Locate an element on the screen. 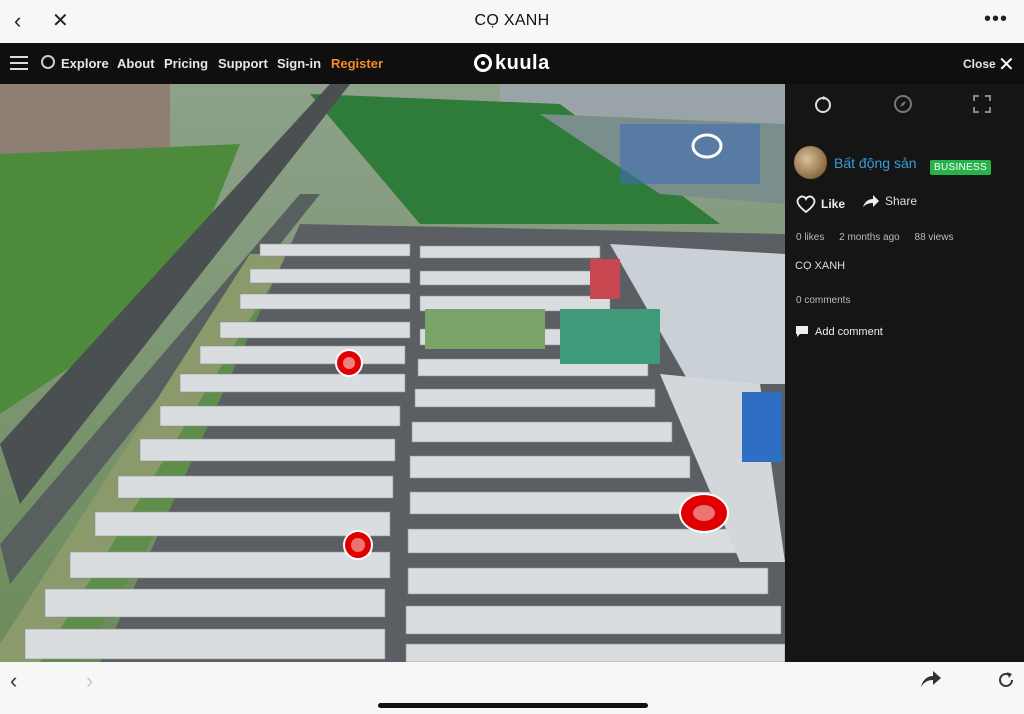 The height and width of the screenshot is (714, 1024). add-comment-button: Add comment is located at coordinates (839, 331).